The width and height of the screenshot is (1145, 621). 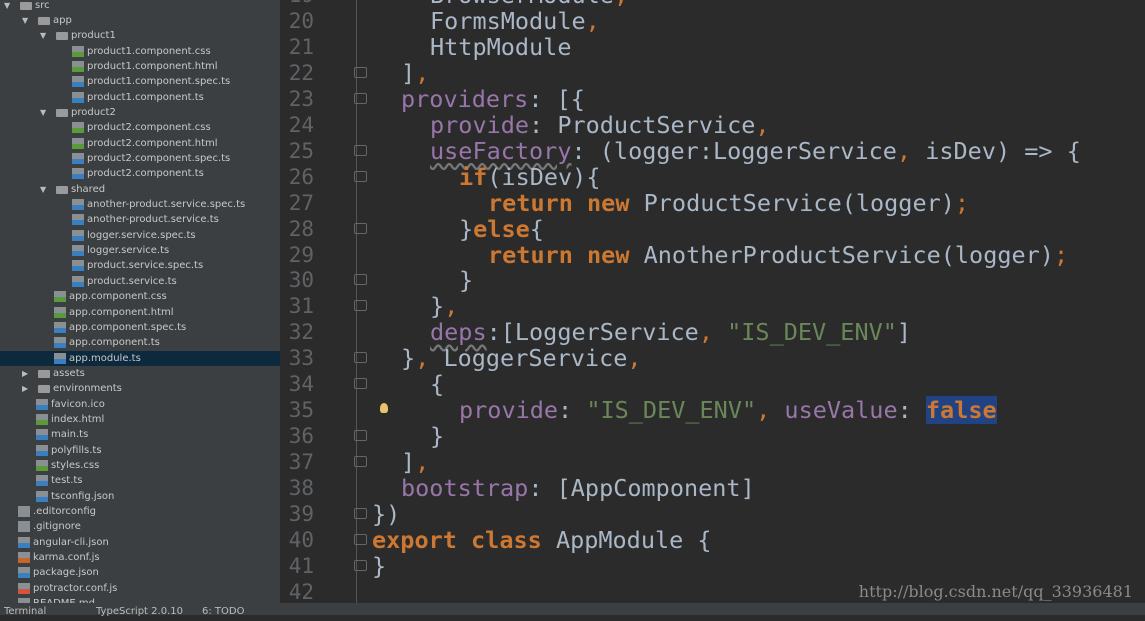 What do you see at coordinates (140, 112) in the screenshot?
I see `tree-item: ▼ product2` at bounding box center [140, 112].